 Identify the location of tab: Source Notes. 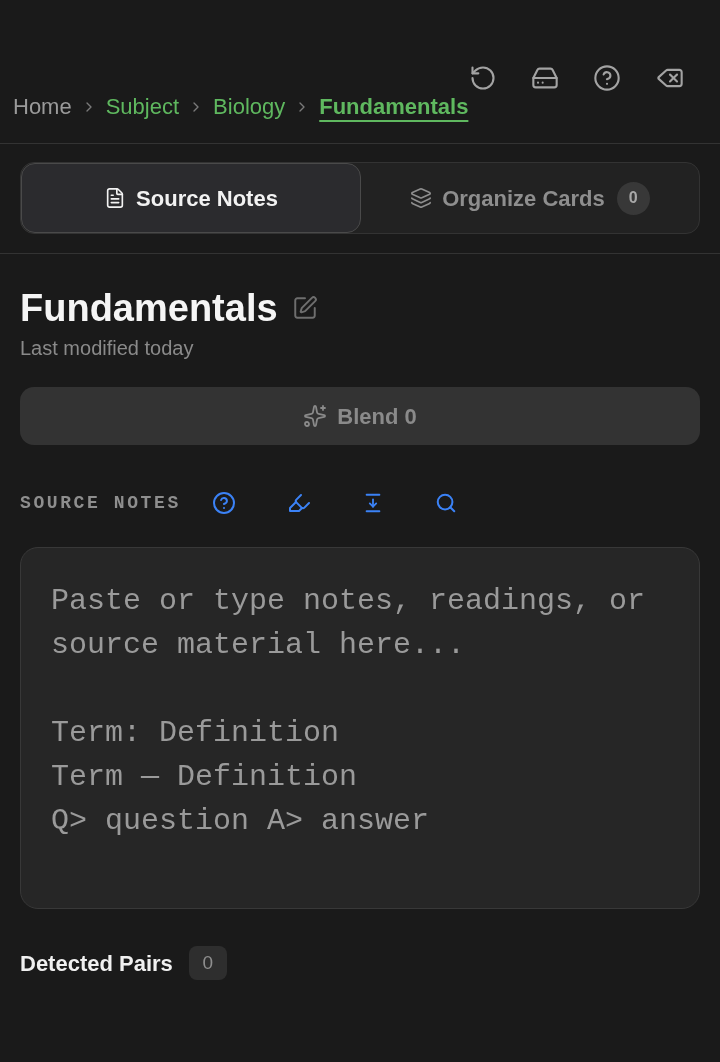
(191, 198).